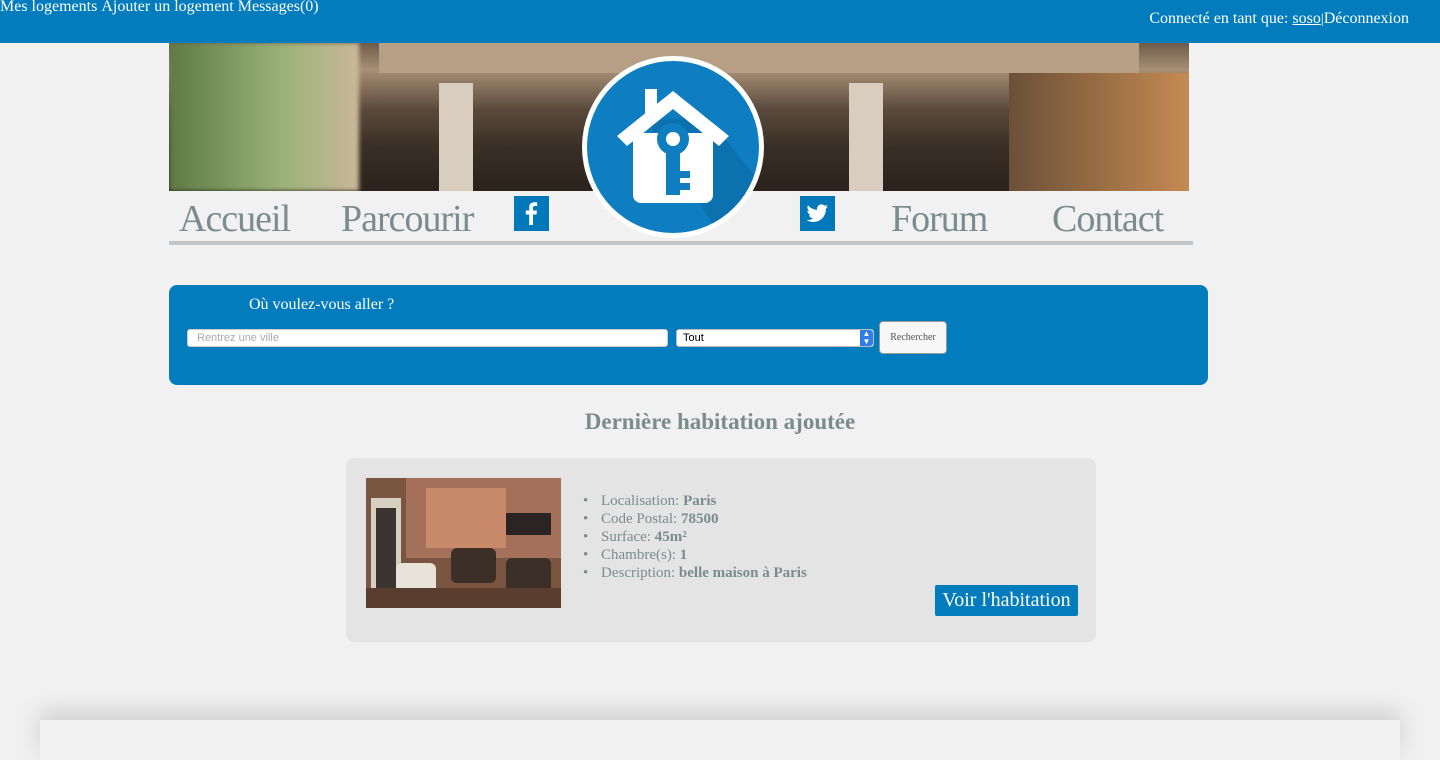  What do you see at coordinates (531, 213) in the screenshot?
I see `facebook-icon` at bounding box center [531, 213].